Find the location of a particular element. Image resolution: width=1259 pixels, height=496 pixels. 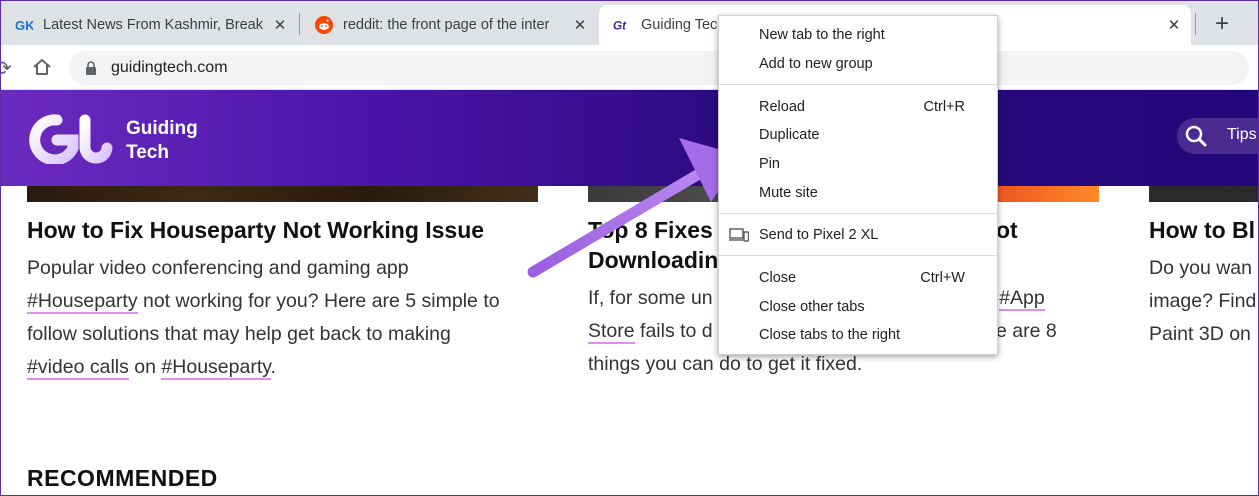

excerpt-text: image? Find is located at coordinates (1203, 301).